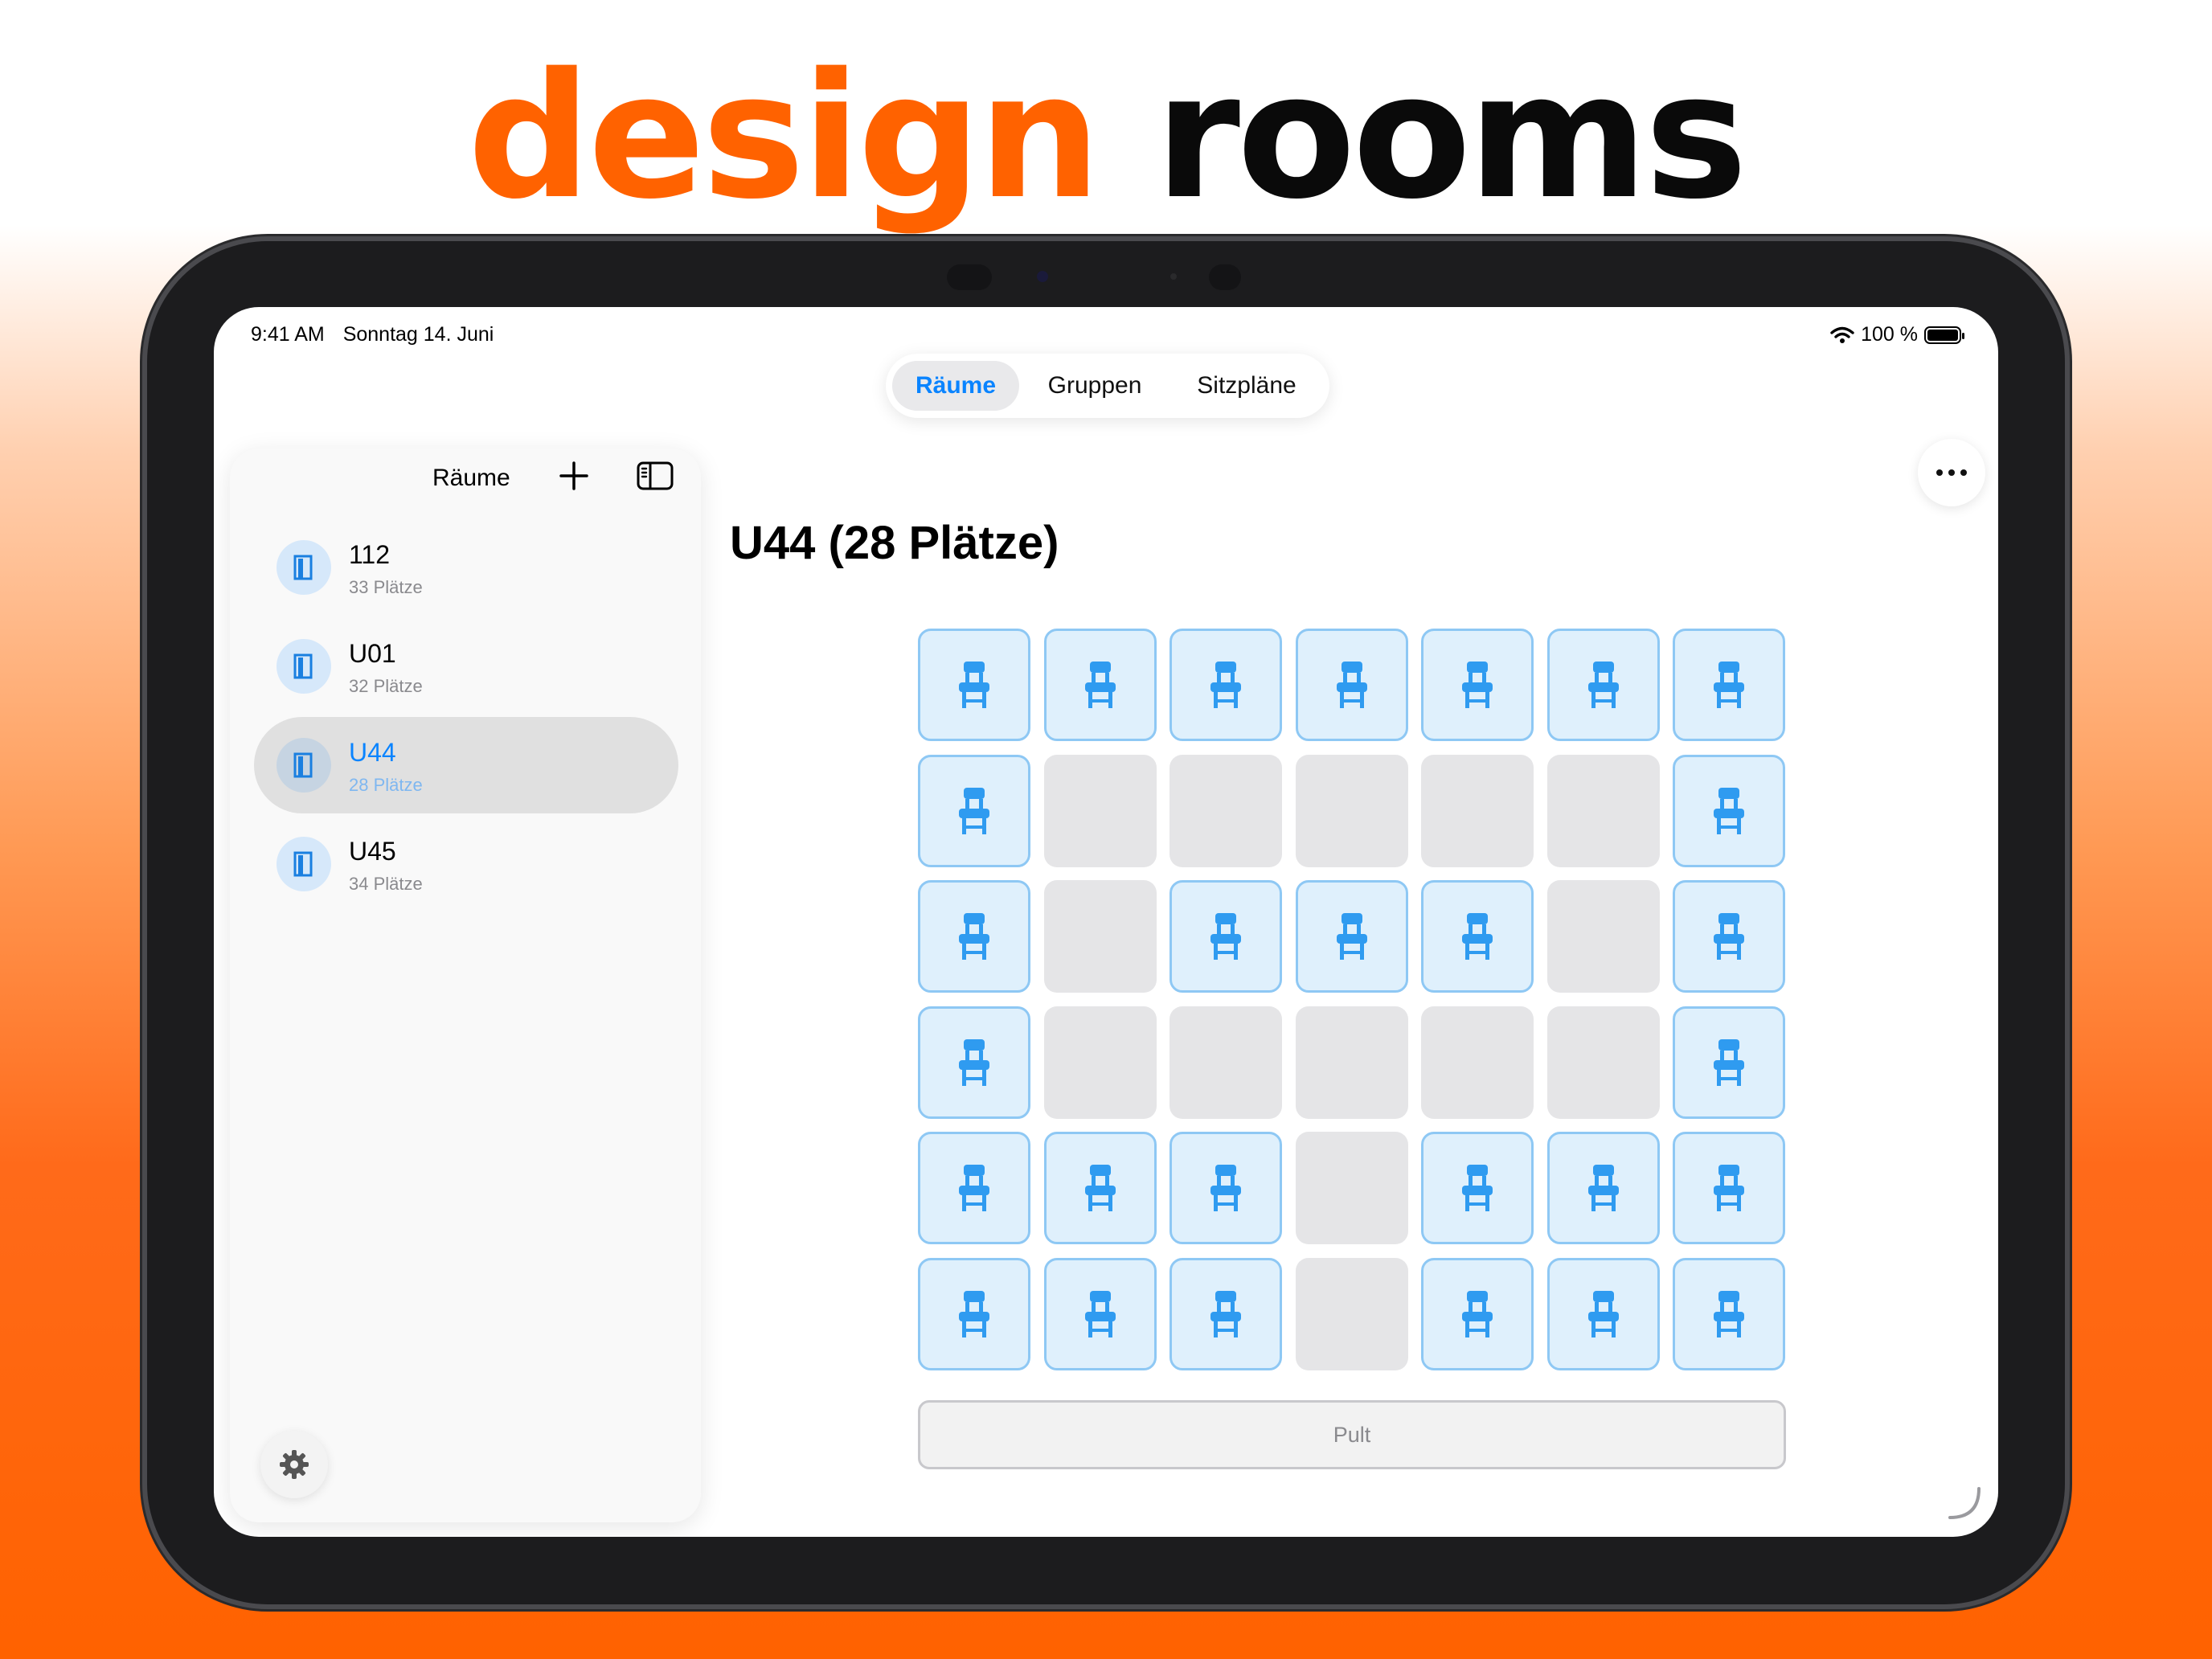 Image resolution: width=2212 pixels, height=1659 pixels. What do you see at coordinates (1939, 473) in the screenshot?
I see `ellipsis-icon` at bounding box center [1939, 473].